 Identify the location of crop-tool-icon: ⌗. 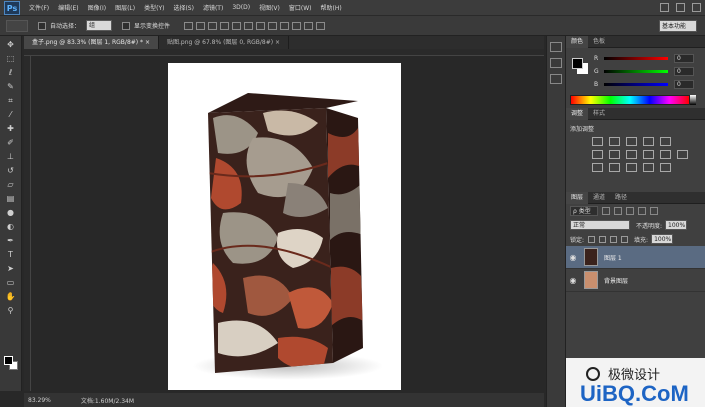
(11, 101).